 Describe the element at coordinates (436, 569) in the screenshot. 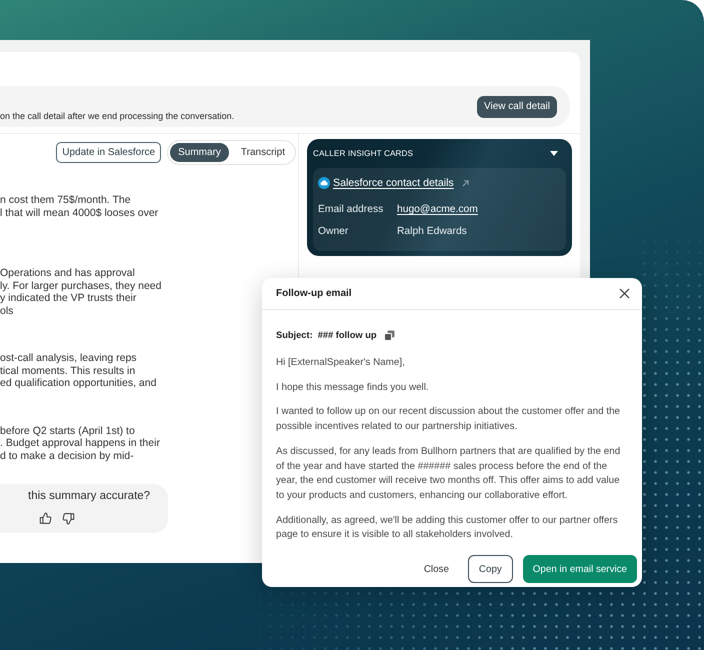

I see `close-button: Close` at that location.